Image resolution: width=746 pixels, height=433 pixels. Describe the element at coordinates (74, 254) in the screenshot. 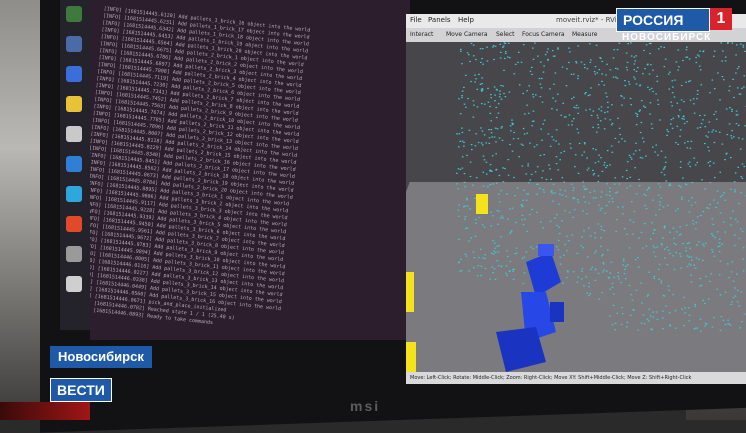

I see `rviz-icon` at that location.